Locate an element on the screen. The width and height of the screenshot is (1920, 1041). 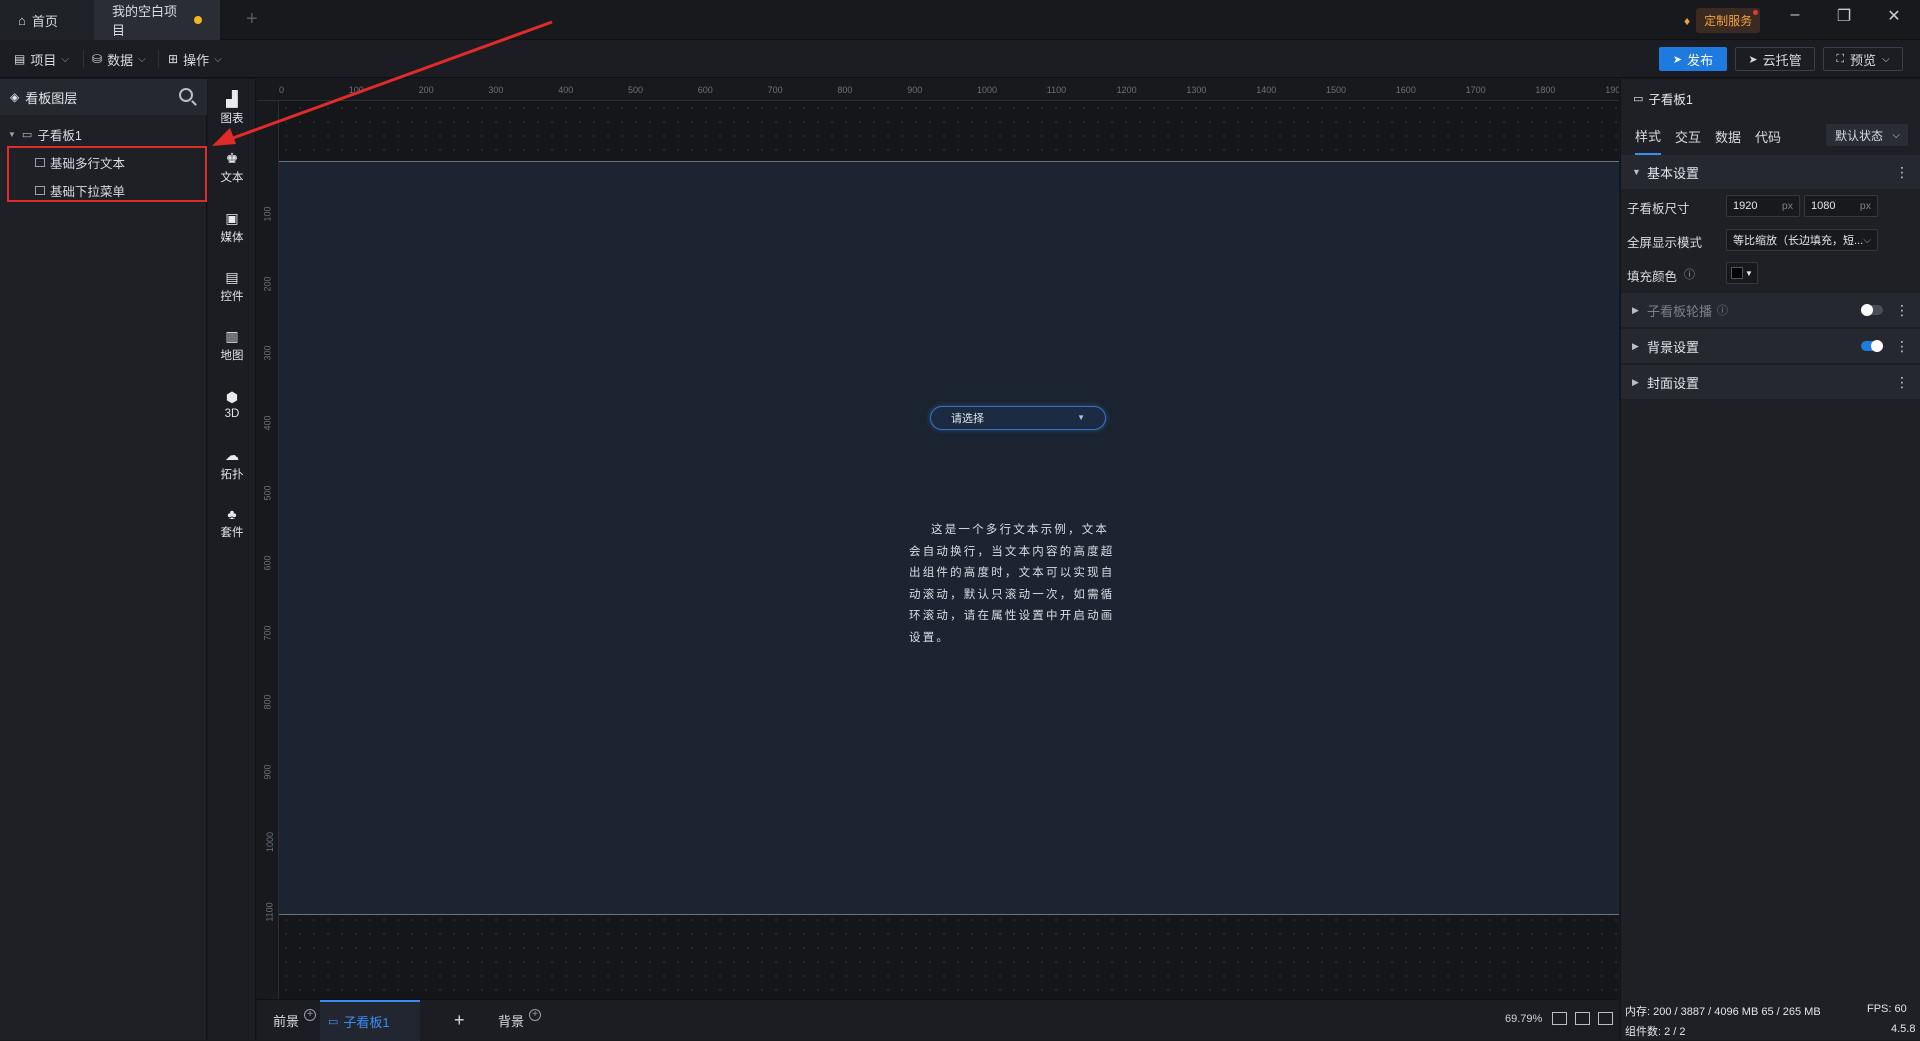
section-basic: ▼ 基本设置 ⋮ is located at coordinates (1770, 172).